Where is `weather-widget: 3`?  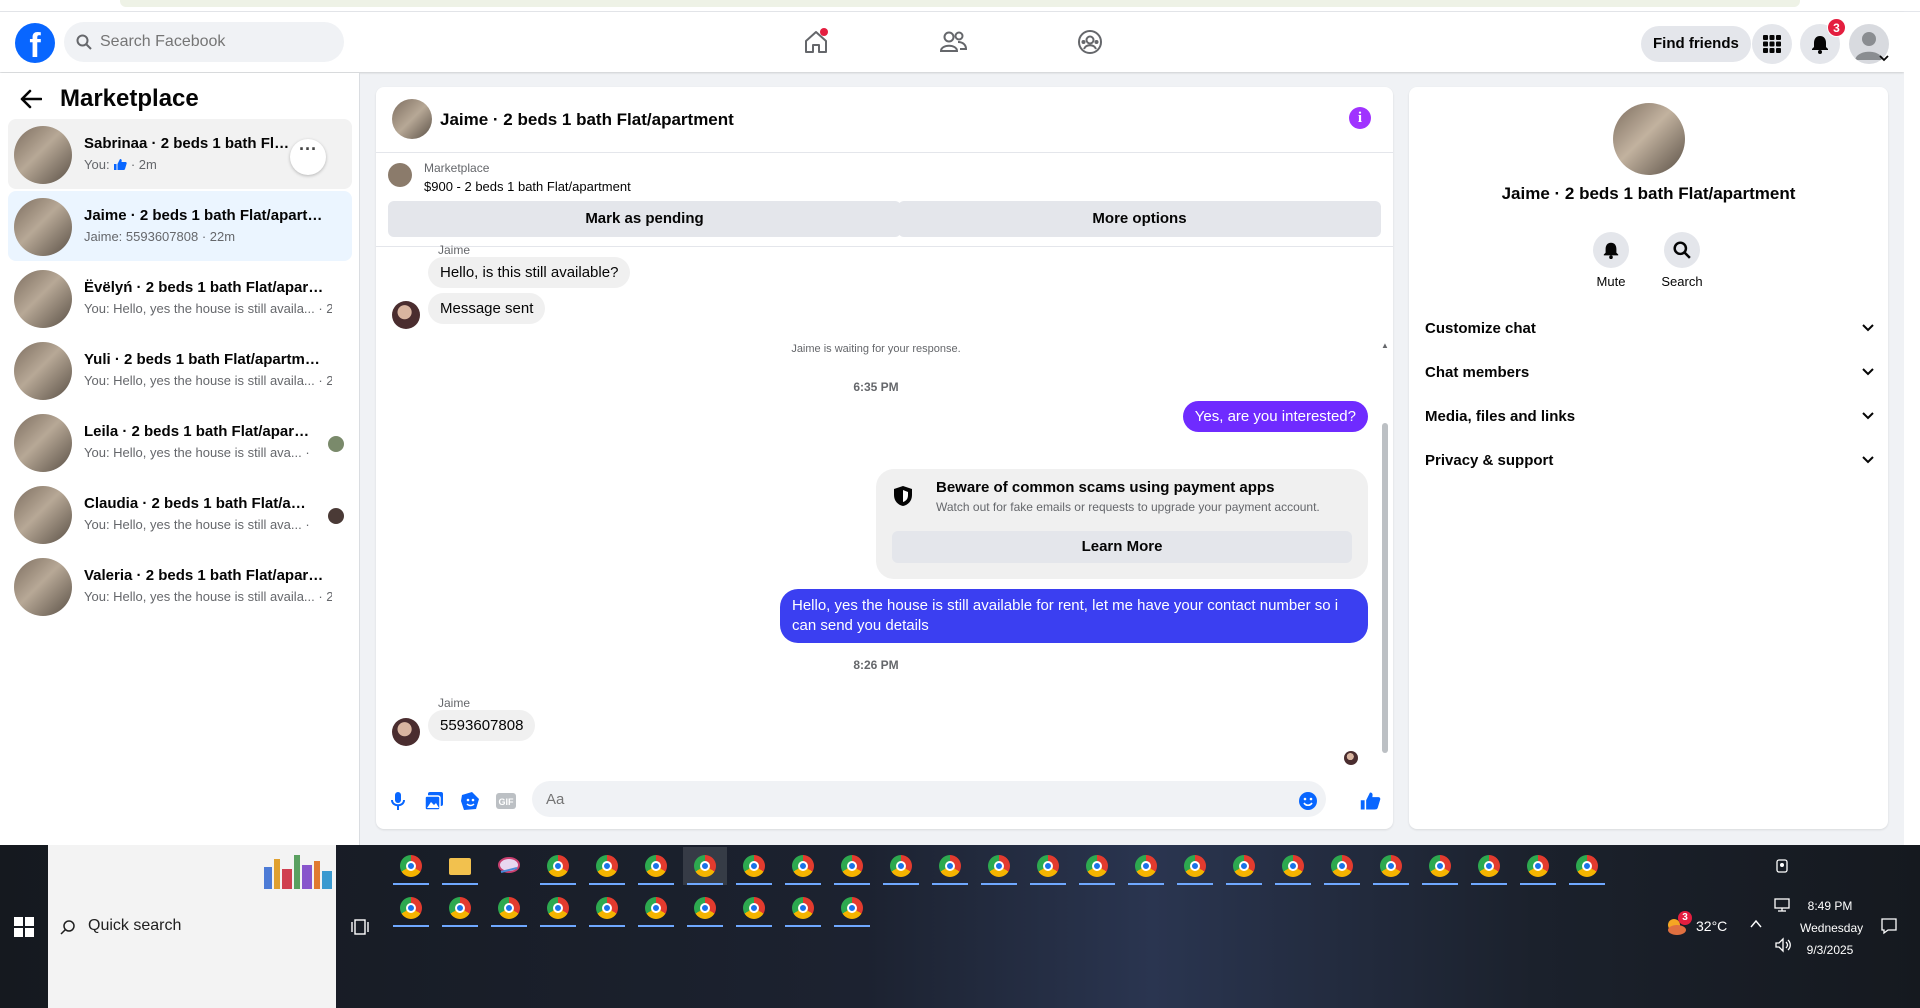
weather-widget: 3 is located at coordinates (1678, 924).